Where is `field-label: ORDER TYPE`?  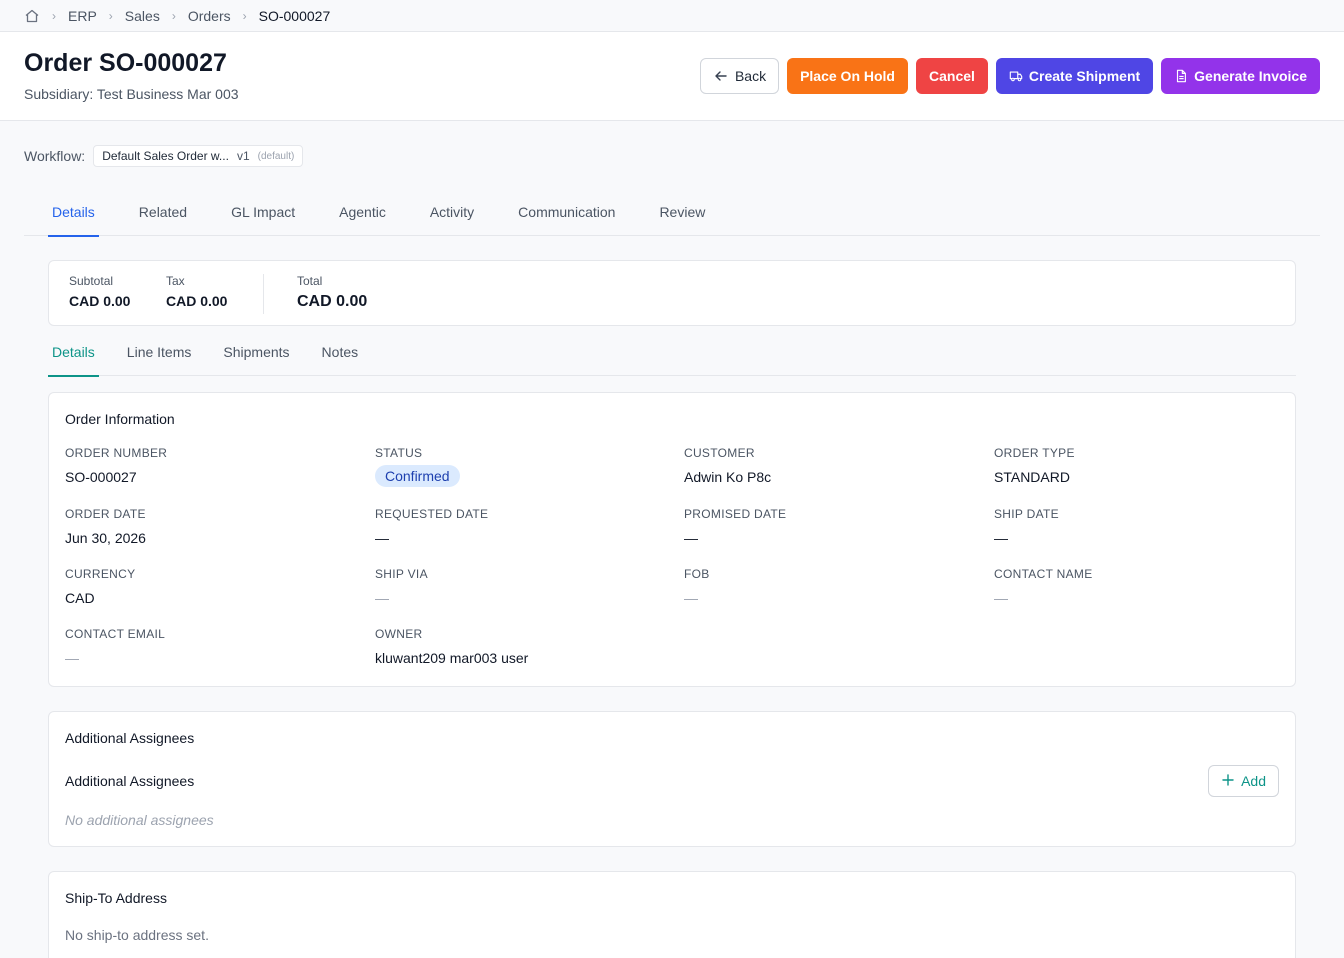 field-label: ORDER TYPE is located at coordinates (1034, 453).